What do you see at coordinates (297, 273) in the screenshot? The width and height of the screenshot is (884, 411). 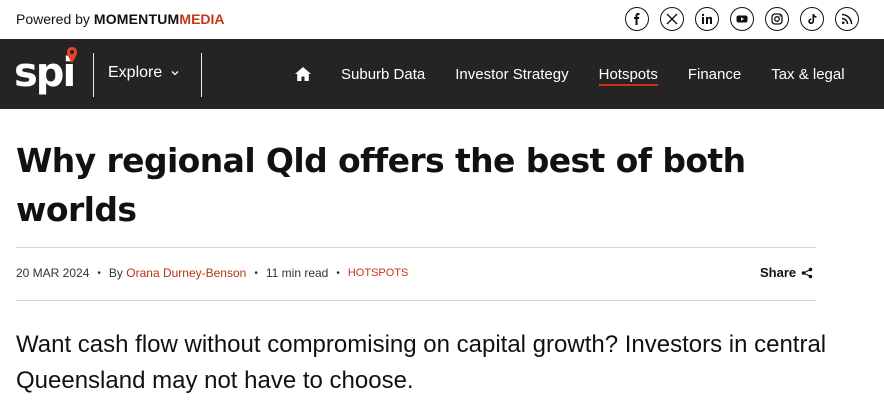 I see `read-time: 11 min read` at bounding box center [297, 273].